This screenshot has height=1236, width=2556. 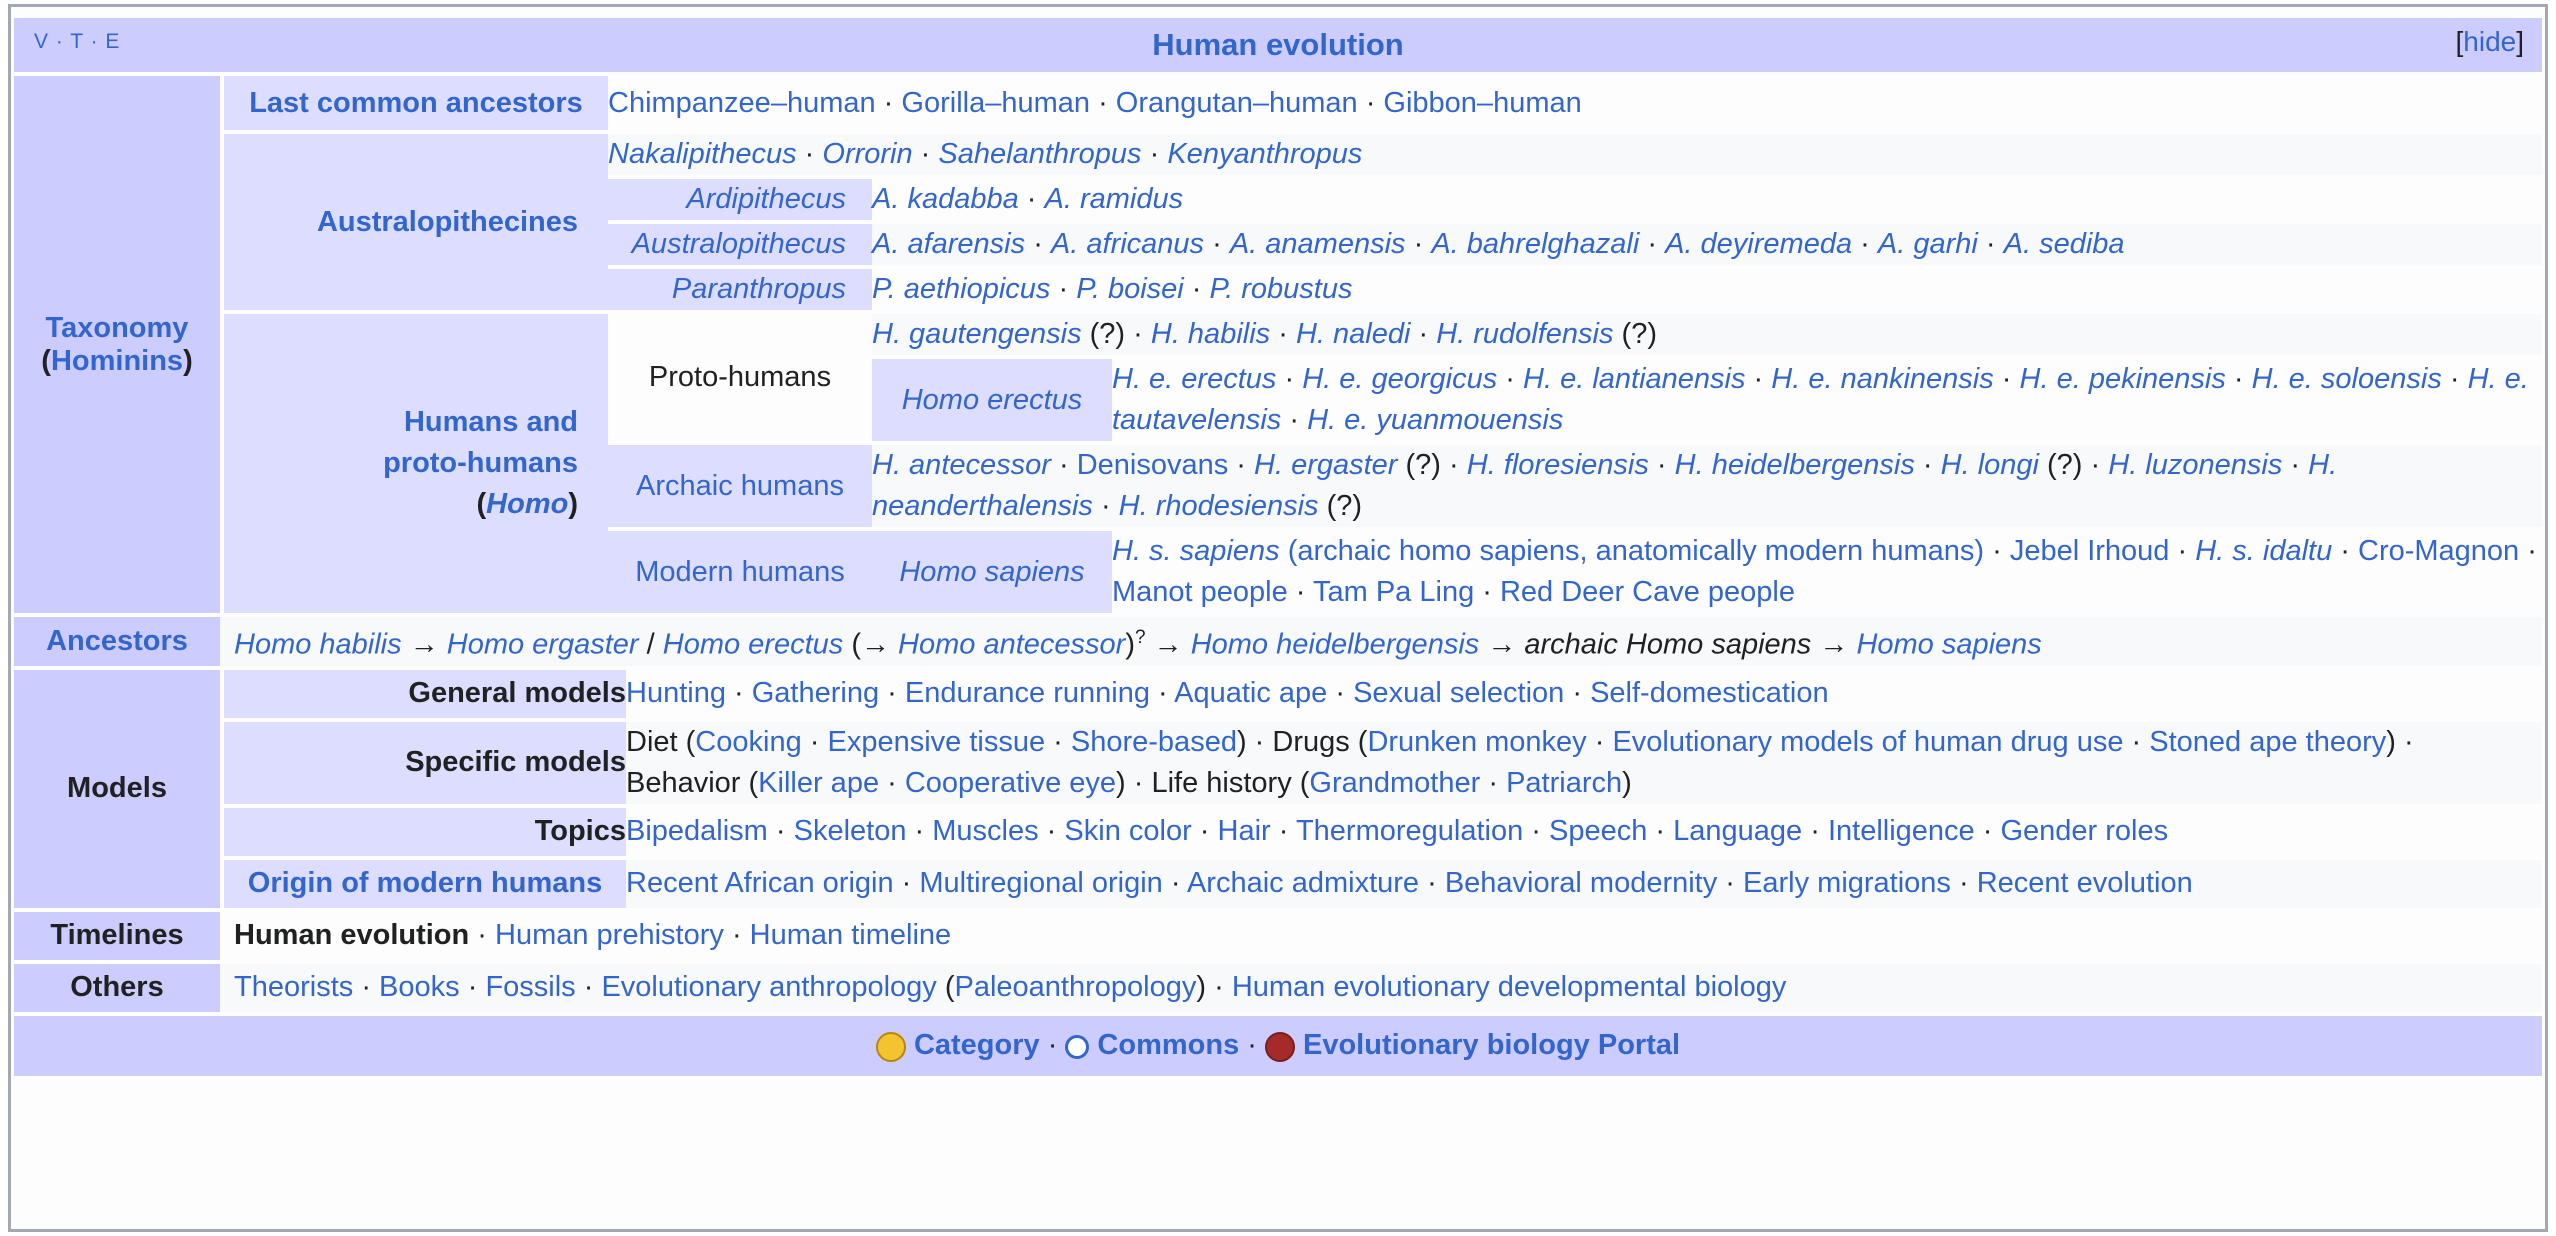 What do you see at coordinates (447, 222) in the screenshot?
I see `australopithecines-link: Australopithecines` at bounding box center [447, 222].